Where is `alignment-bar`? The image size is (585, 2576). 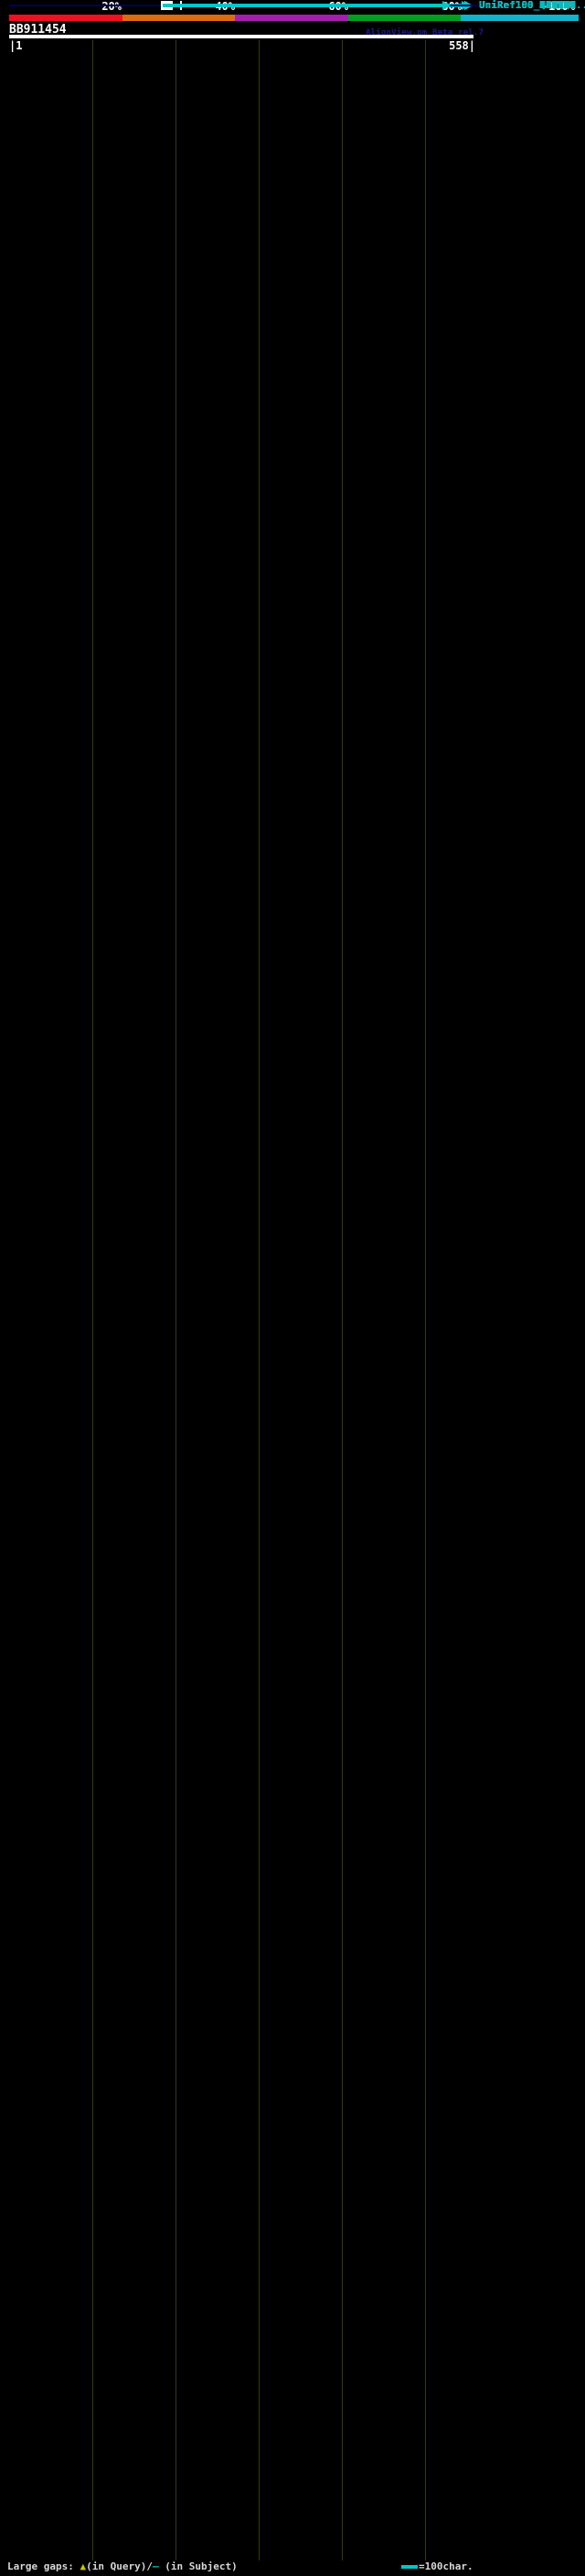 alignment-bar is located at coordinates (301, 5).